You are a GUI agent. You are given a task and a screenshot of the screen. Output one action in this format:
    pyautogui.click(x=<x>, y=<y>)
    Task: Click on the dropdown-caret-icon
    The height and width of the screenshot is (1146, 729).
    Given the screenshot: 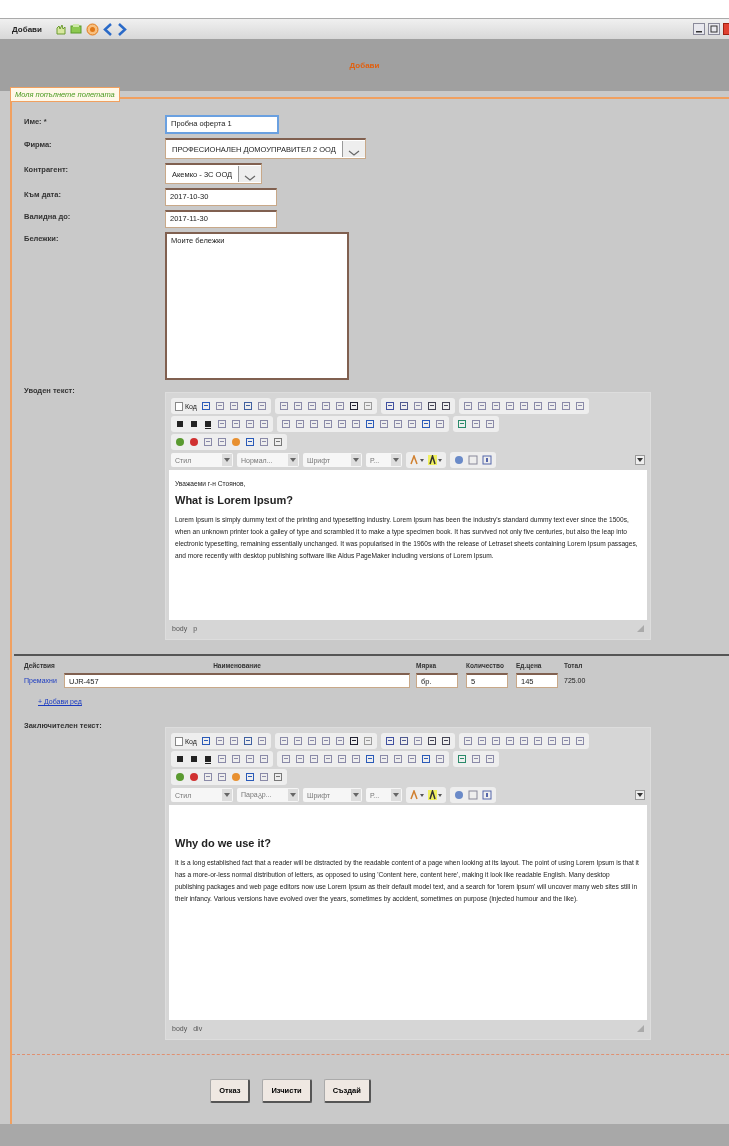 What is the action you would take?
    pyautogui.click(x=250, y=174)
    